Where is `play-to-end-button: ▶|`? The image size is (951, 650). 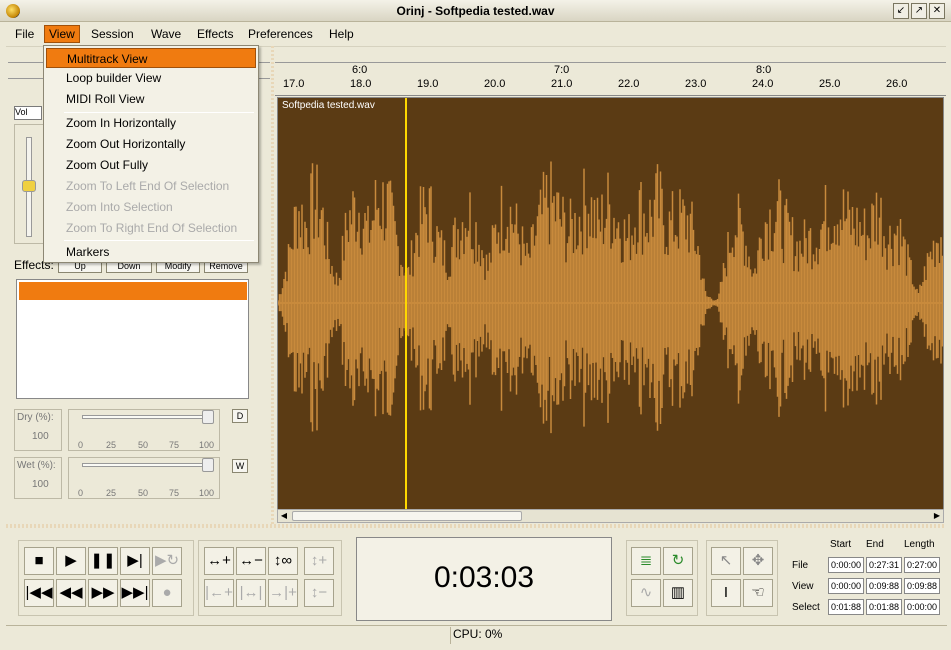
play-to-end-button: ▶| is located at coordinates (135, 561).